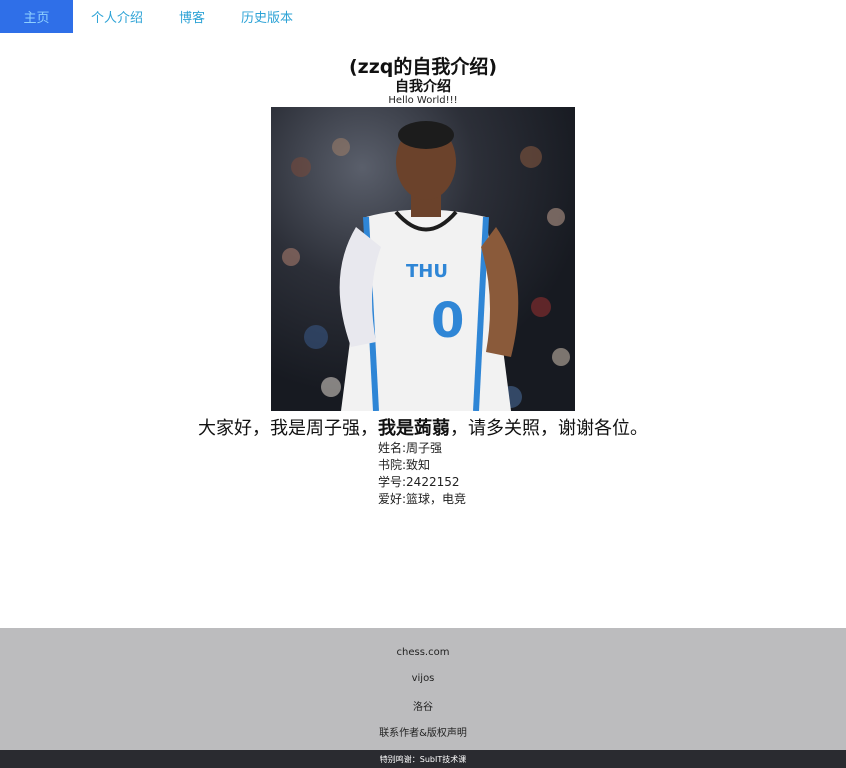  Describe the element at coordinates (288, 428) in the screenshot. I see `greeting-start: 大家好，我是周子强，` at that location.